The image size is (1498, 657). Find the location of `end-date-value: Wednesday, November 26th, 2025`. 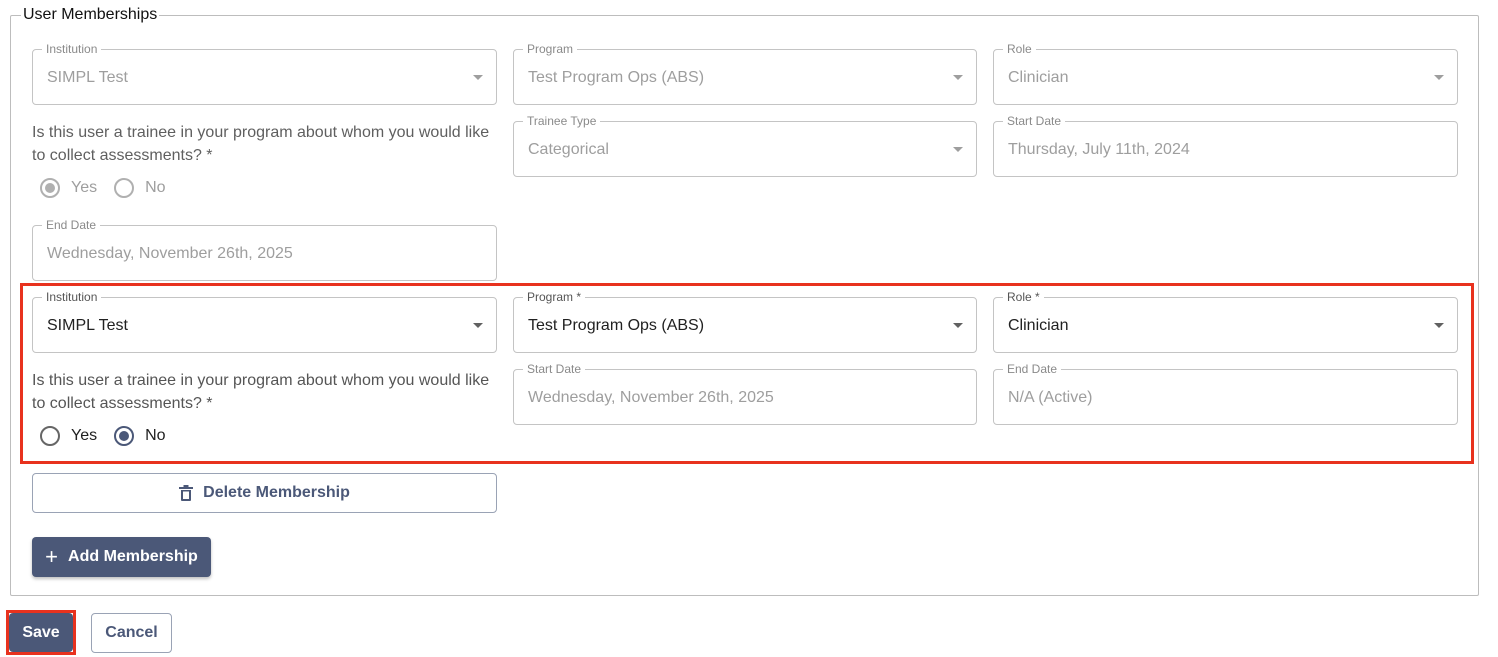

end-date-value: Wednesday, November 26th, 2025 is located at coordinates (170, 253).